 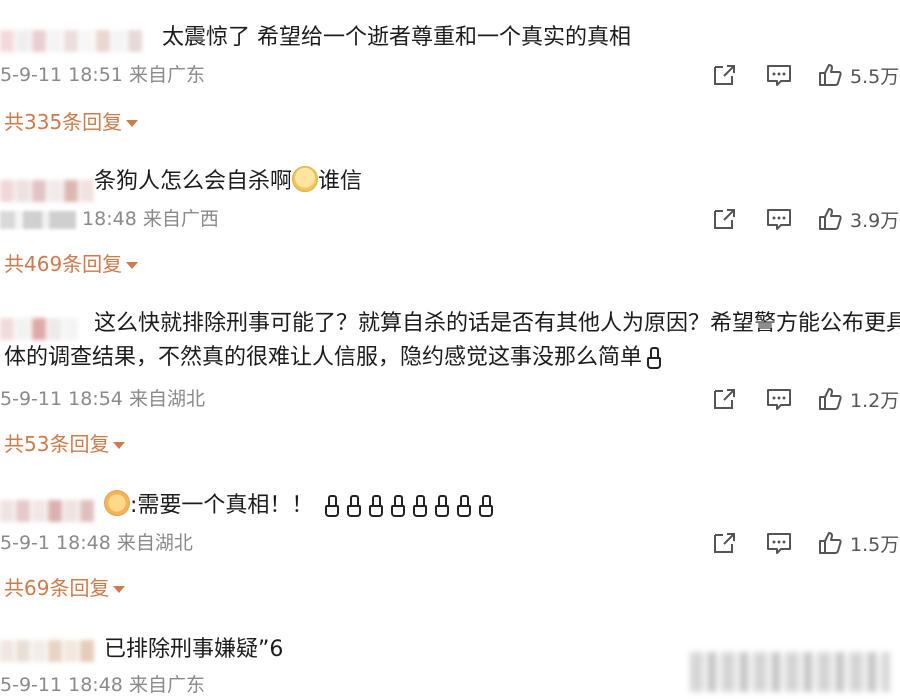 I want to click on comment-text-line-2: 体的调查结果，不然真的很难让人信服，隐约感觉这事没那么简单, so click(x=334, y=358).